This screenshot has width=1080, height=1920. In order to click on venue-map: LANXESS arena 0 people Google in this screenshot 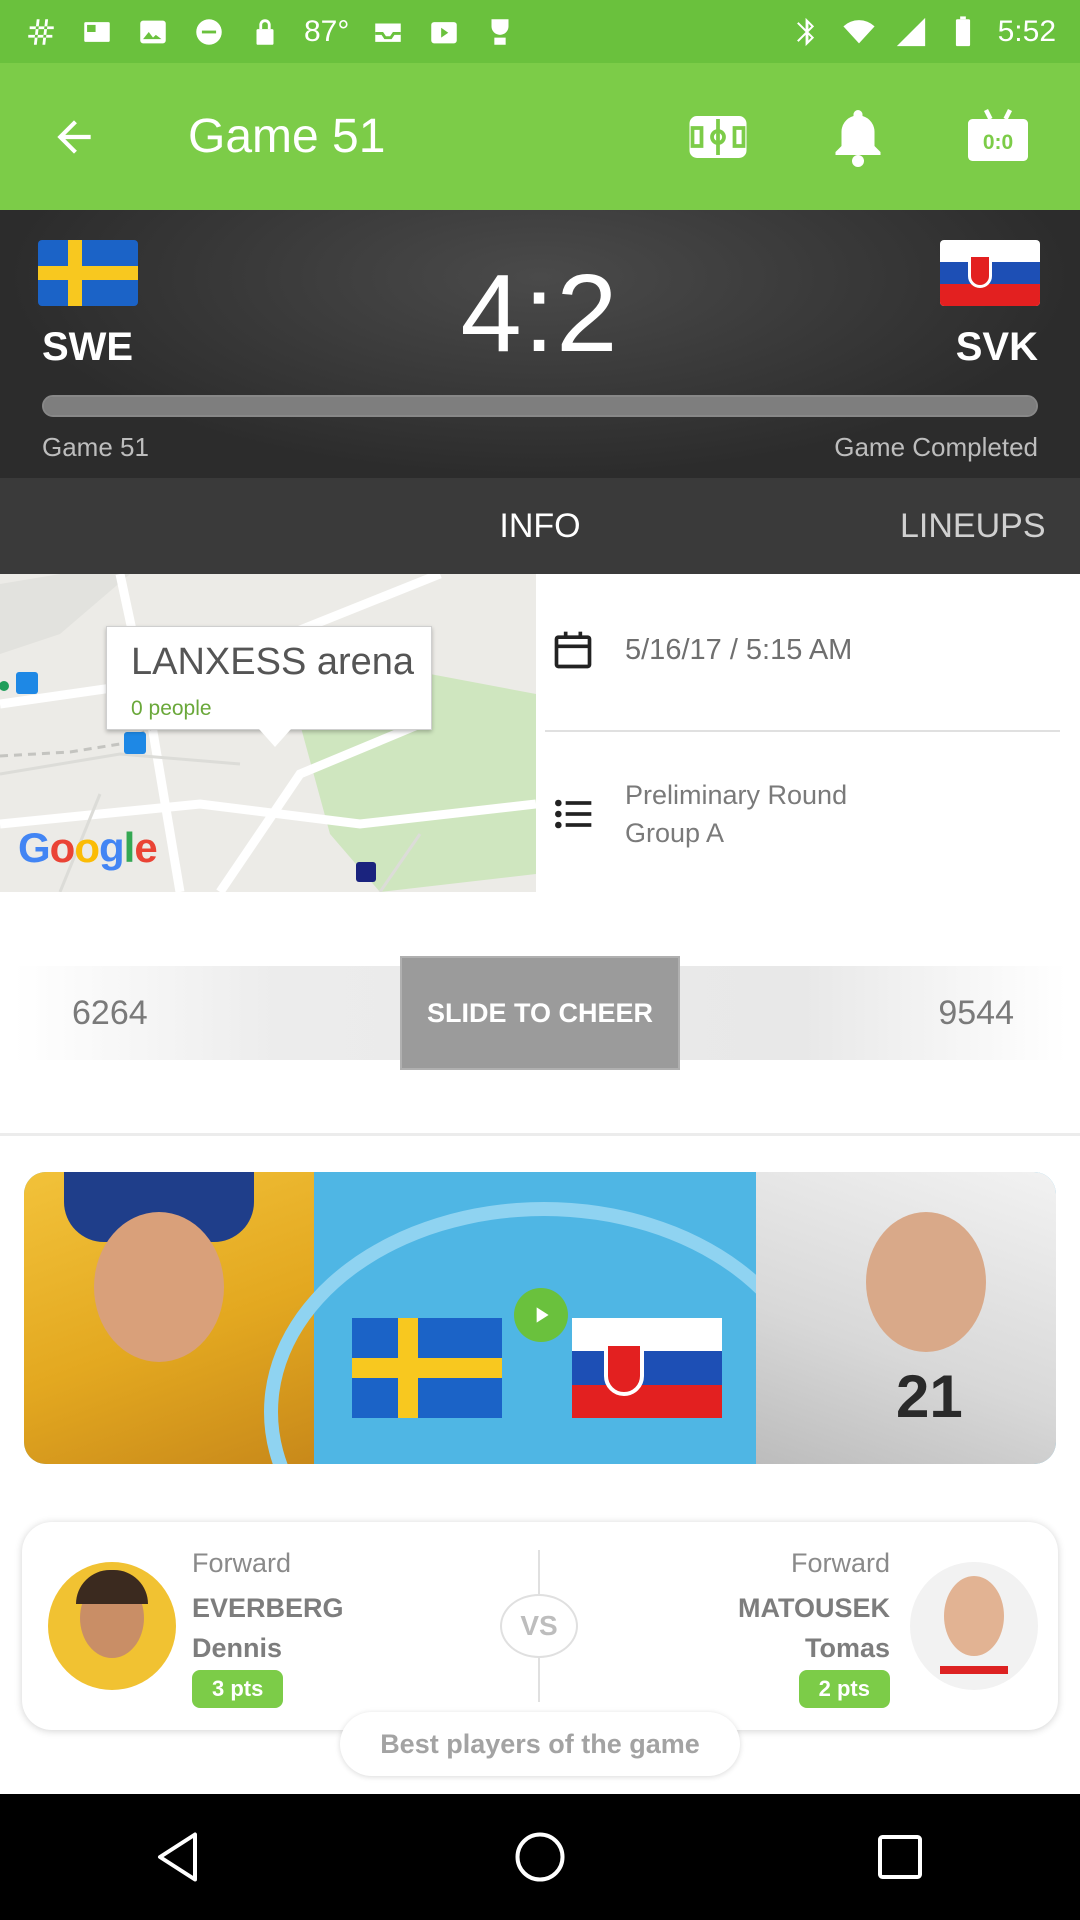, I will do `click(268, 733)`.